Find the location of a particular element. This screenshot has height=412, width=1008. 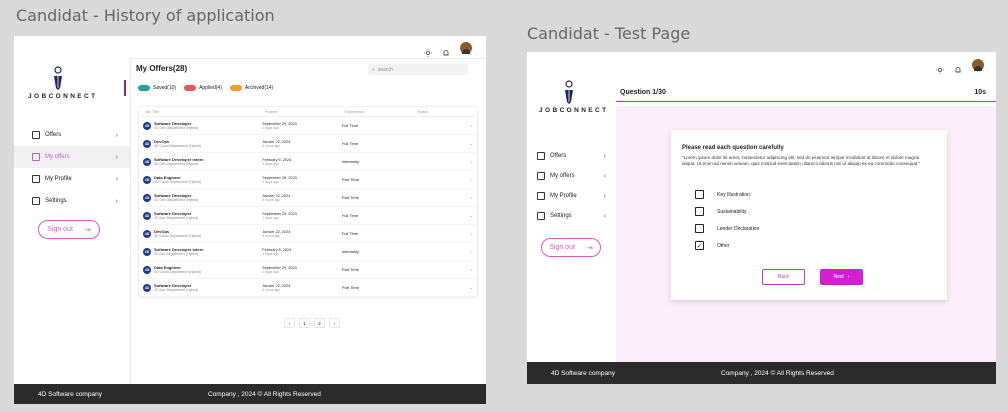

search-input: ⌕ search is located at coordinates (418, 69).